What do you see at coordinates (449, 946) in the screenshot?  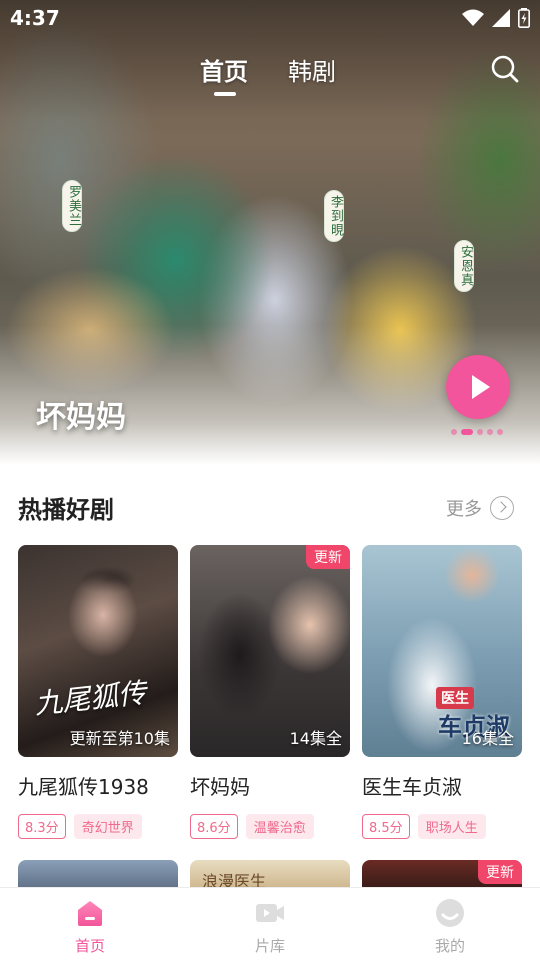 I see `nav-profile-label: 我的` at bounding box center [449, 946].